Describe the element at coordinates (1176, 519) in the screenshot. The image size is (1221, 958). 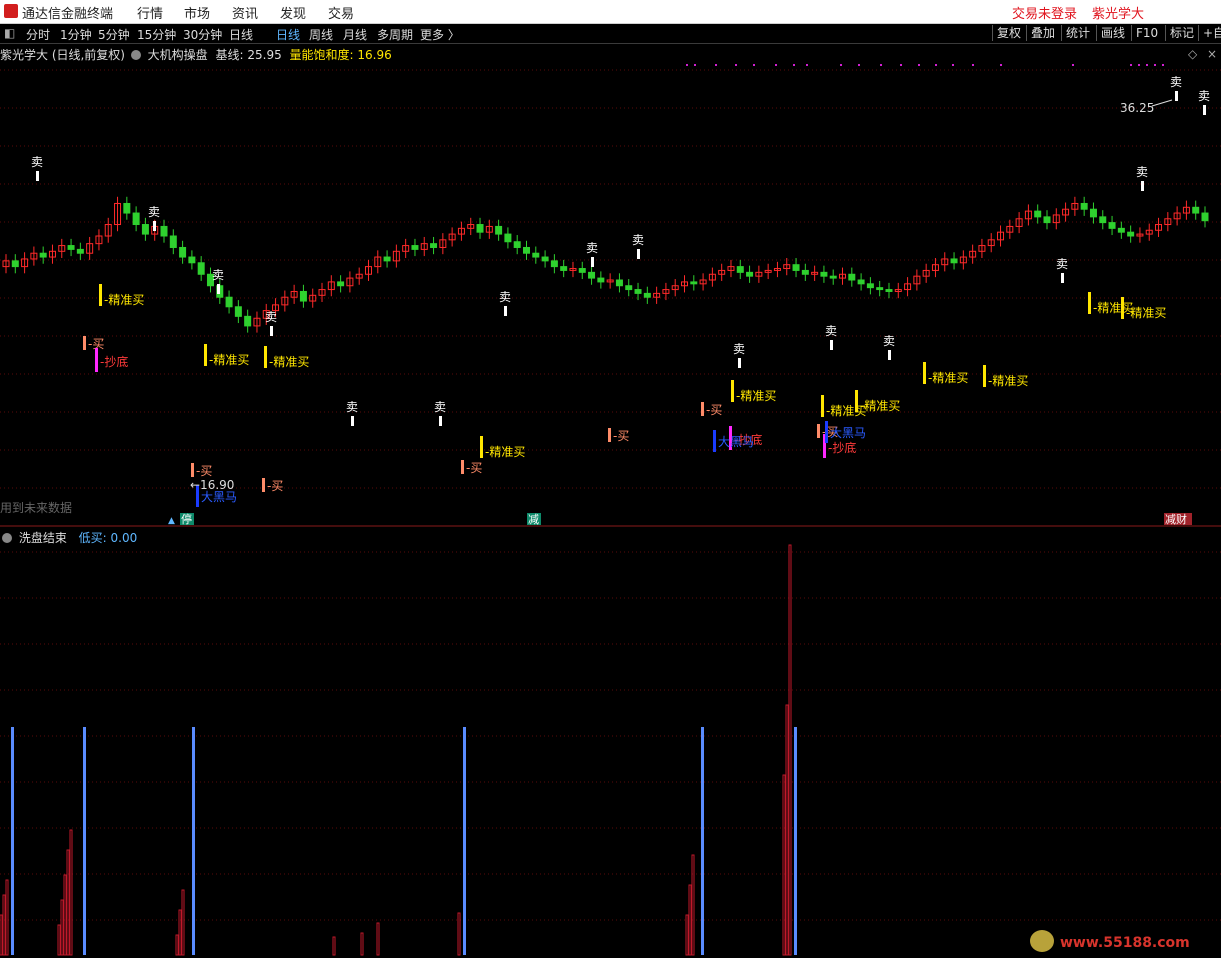
I see `event-tag: 减财` at that location.